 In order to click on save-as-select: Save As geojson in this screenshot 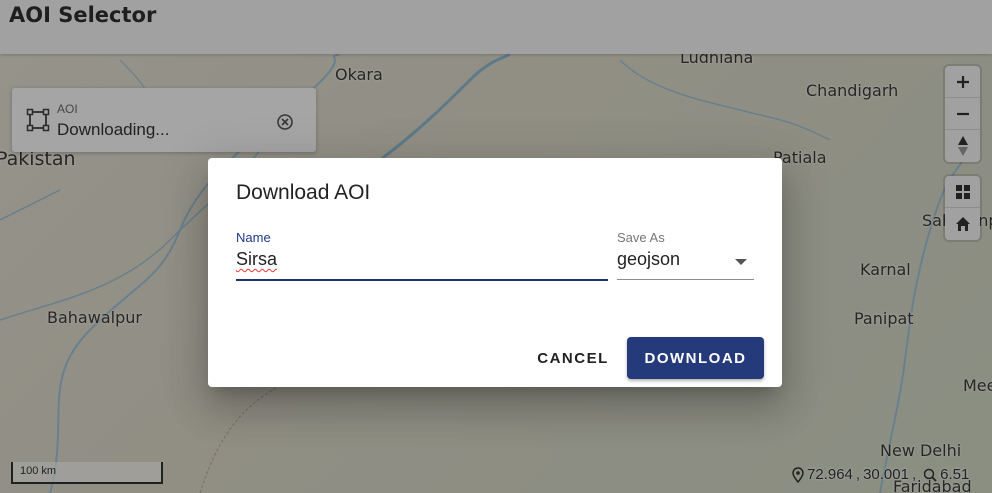, I will do `click(685, 255)`.